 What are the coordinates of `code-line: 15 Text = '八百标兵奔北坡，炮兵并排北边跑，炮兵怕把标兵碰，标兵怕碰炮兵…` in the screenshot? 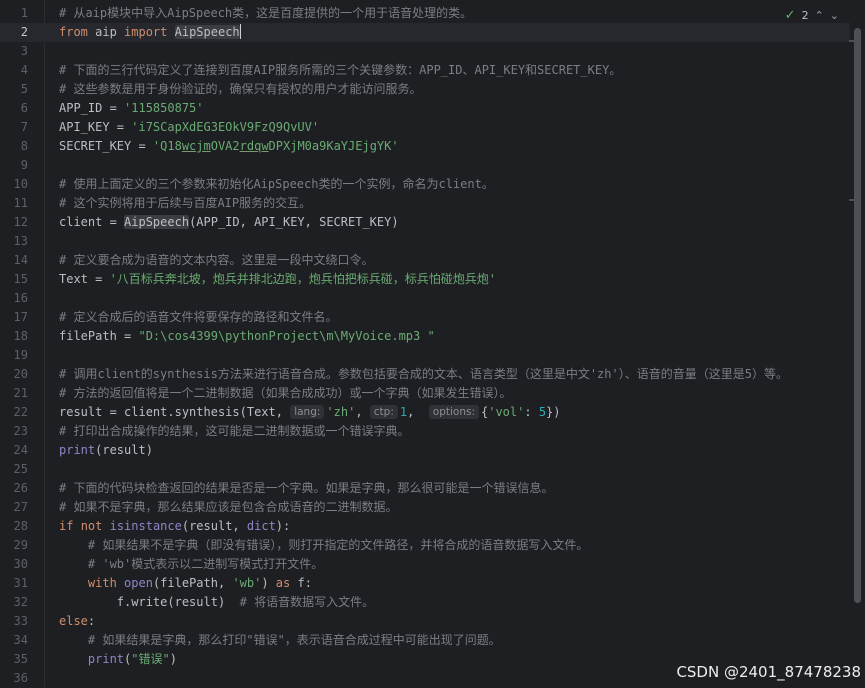 It's located at (425, 279).